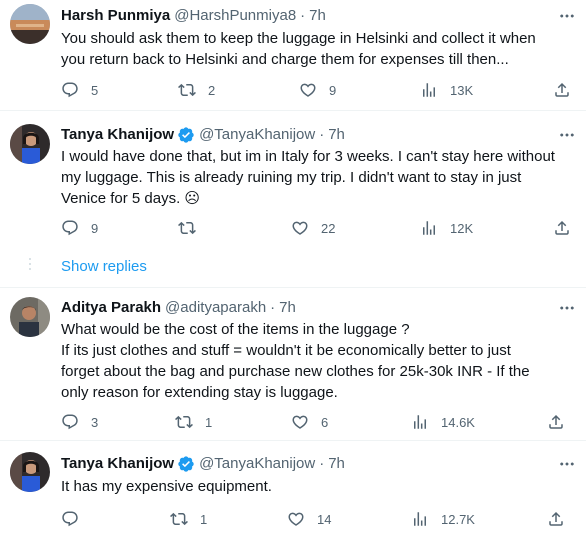  I want to click on views-button: 14.6K, so click(443, 422).